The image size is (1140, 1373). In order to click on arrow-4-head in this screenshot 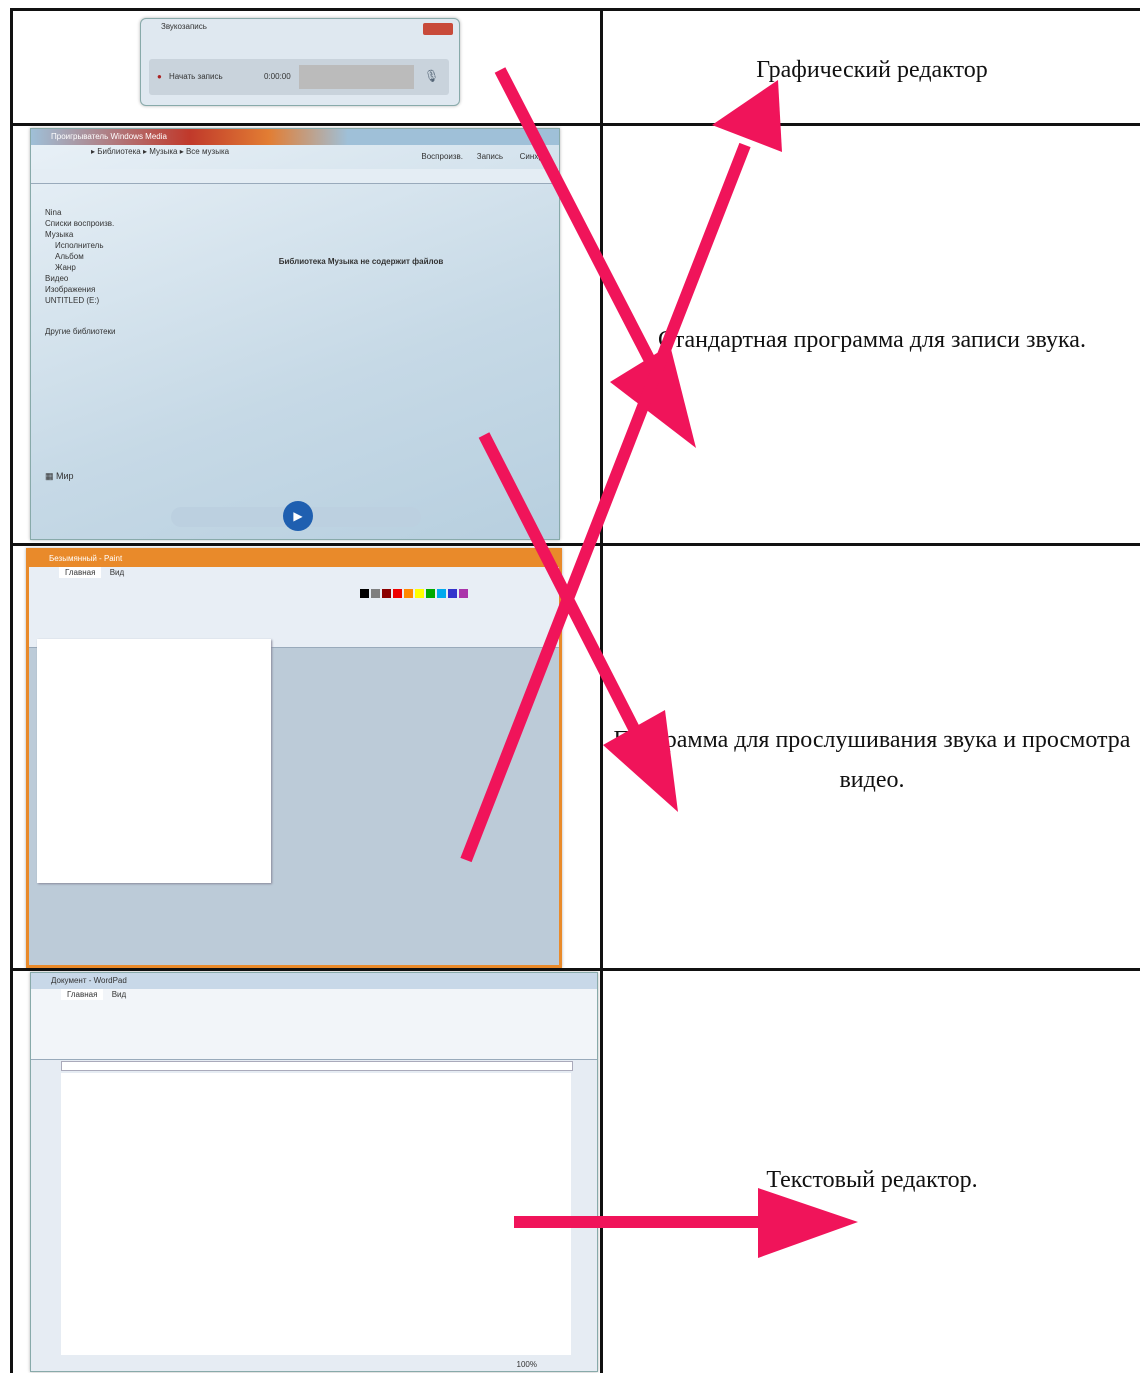, I will do `click(808, 1223)`.